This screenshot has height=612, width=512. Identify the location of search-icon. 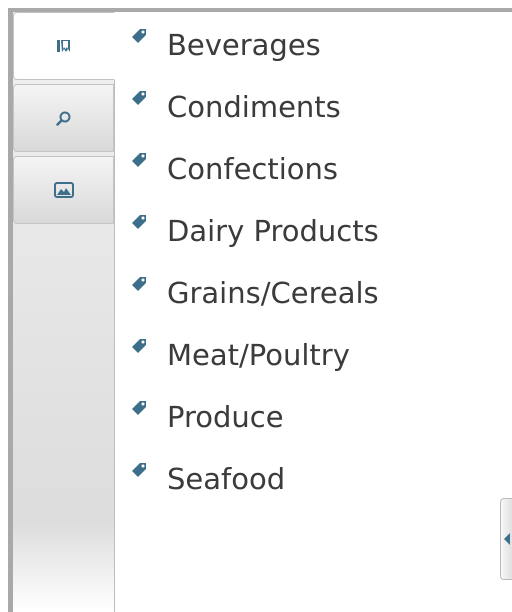
(63, 118).